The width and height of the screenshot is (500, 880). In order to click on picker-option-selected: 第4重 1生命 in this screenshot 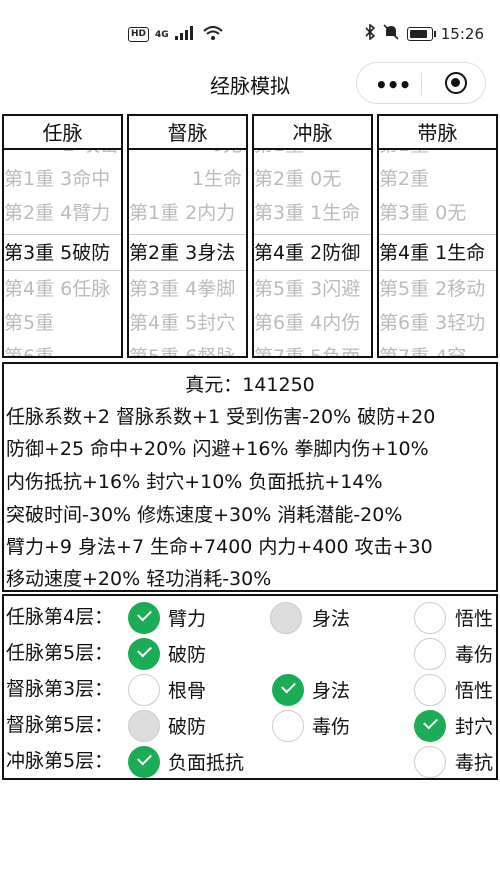, I will do `click(437, 253)`.